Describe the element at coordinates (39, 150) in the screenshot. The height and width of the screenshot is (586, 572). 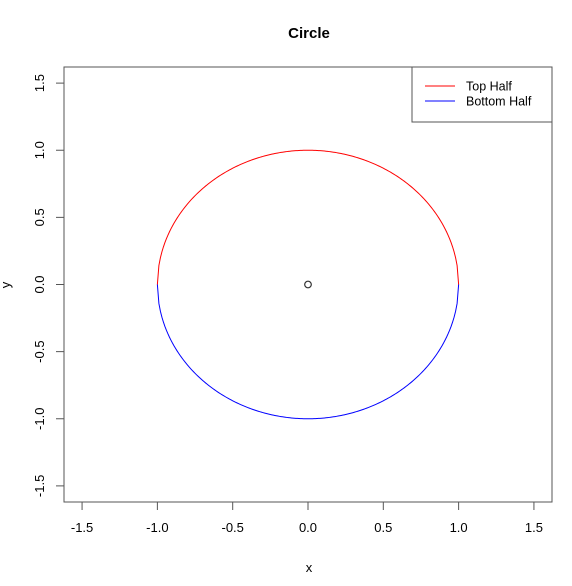
I see `y-tick-label: 1.0` at that location.